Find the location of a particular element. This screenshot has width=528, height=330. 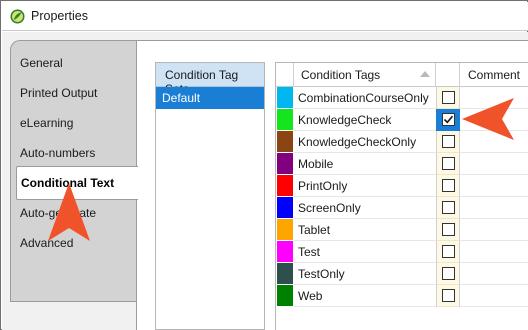

tag-name-cell: Web is located at coordinates (365, 296).